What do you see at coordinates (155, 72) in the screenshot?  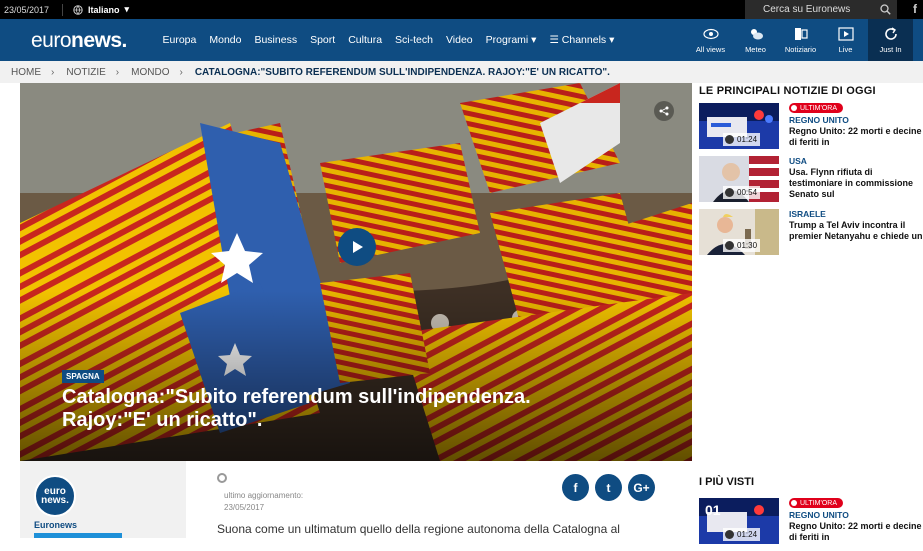 I see `breadcrumb-mondo: MONDO` at bounding box center [155, 72].